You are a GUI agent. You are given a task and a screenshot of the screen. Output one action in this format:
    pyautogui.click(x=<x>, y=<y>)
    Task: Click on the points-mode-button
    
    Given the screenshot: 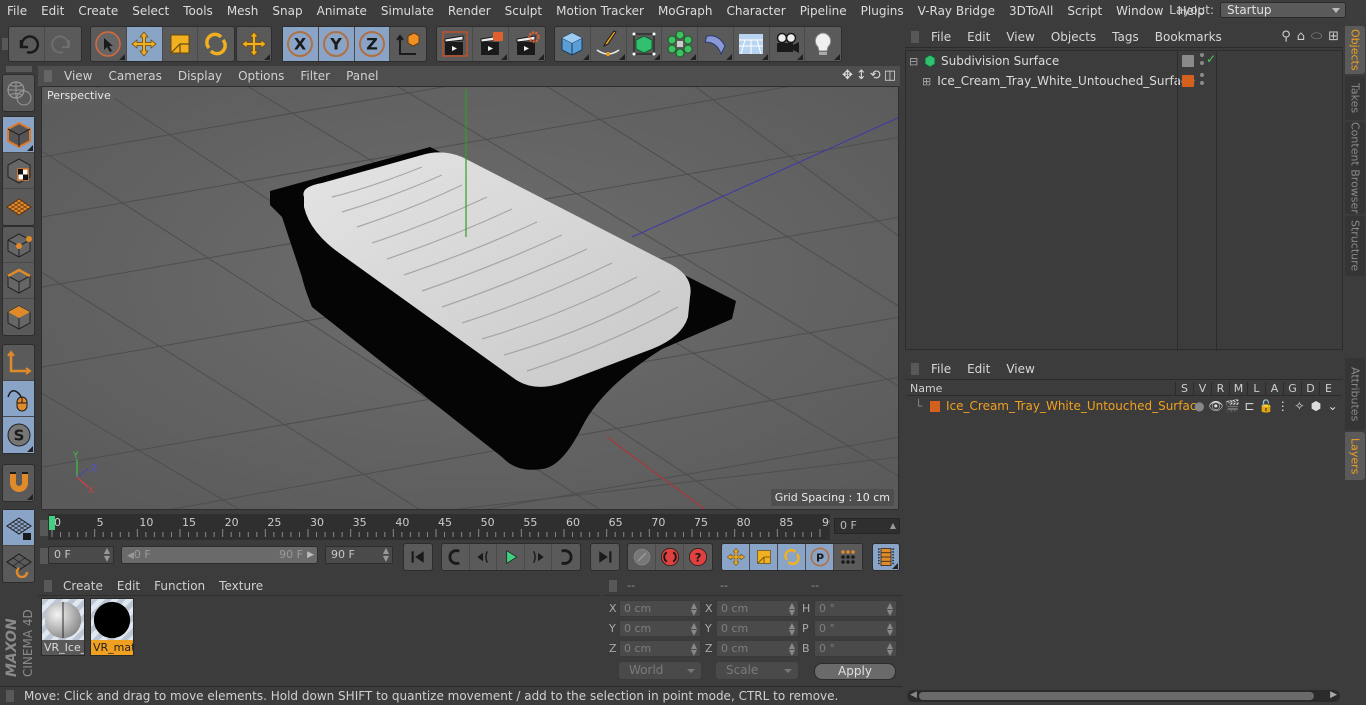 What is the action you would take?
    pyautogui.click(x=18, y=245)
    